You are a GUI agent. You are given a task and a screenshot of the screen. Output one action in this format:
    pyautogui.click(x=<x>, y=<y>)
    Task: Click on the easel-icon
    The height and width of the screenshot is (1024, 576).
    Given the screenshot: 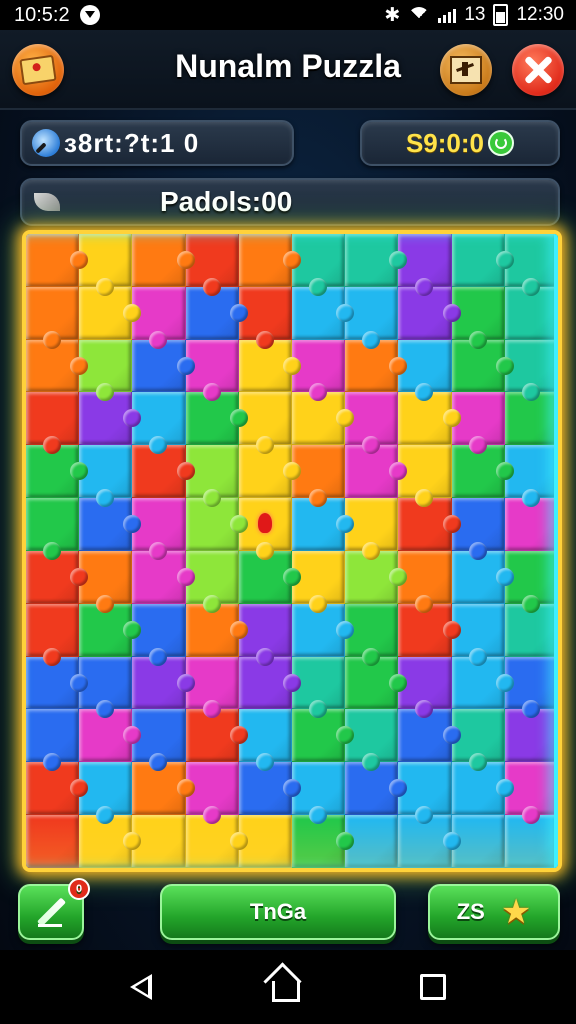 What is the action you would take?
    pyautogui.click(x=466, y=70)
    